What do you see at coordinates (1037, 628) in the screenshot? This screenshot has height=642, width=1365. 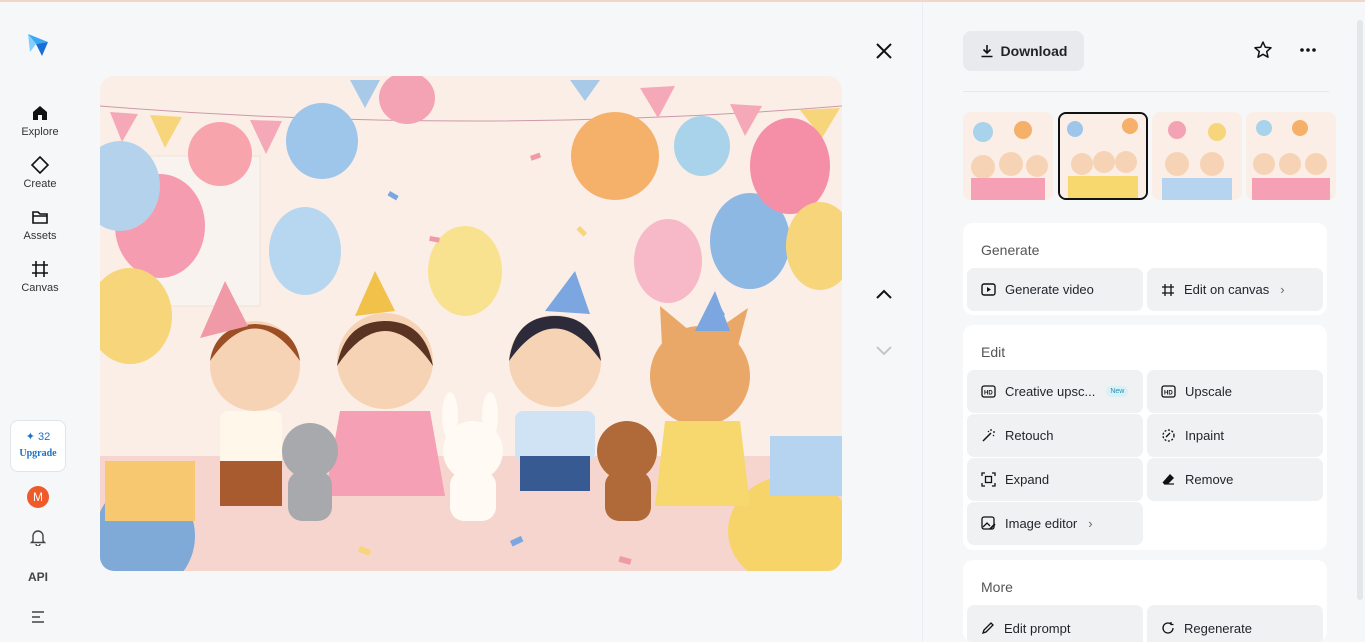 I see `edit-prompt-label: Edit prompt` at bounding box center [1037, 628].